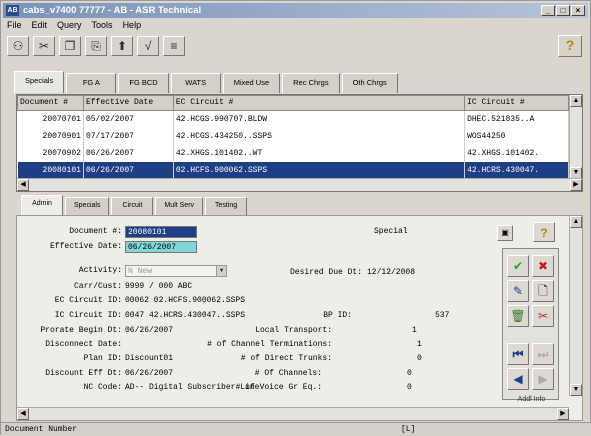  What do you see at coordinates (102, 387) in the screenshot?
I see `nc-code-label: NC Code:` at bounding box center [102, 387].